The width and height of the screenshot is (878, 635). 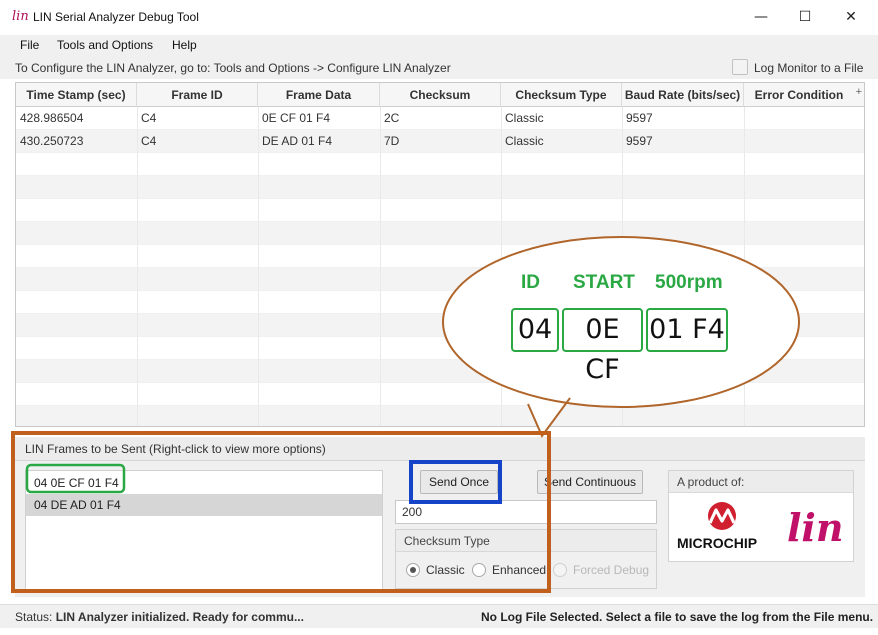 What do you see at coordinates (561, 95) in the screenshot?
I see `column-header-checksum-type: Checksum Type` at bounding box center [561, 95].